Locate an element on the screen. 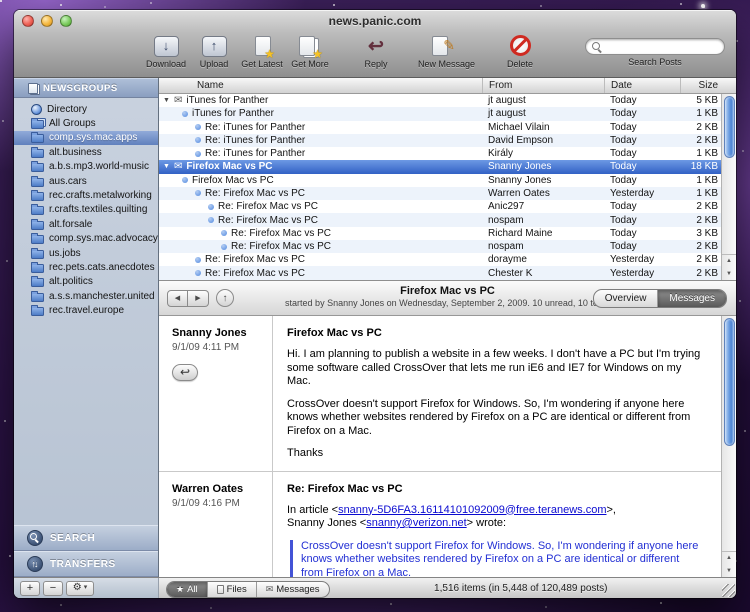  toolbar-button-download: Download is located at coordinates (166, 51).